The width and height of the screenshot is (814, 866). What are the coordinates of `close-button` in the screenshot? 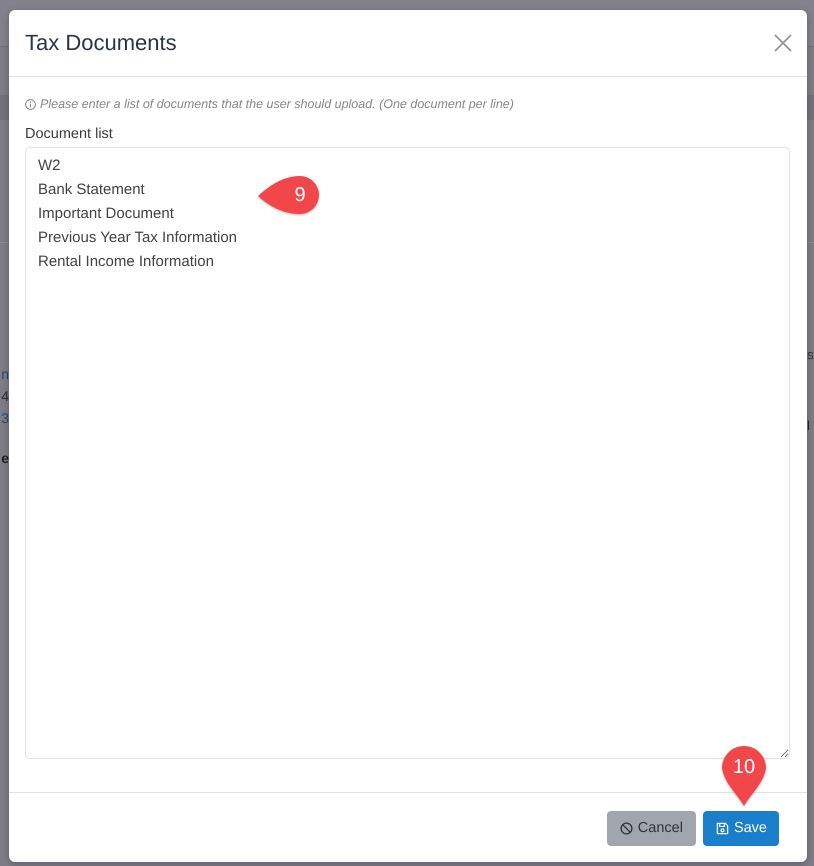 It's located at (783, 43).